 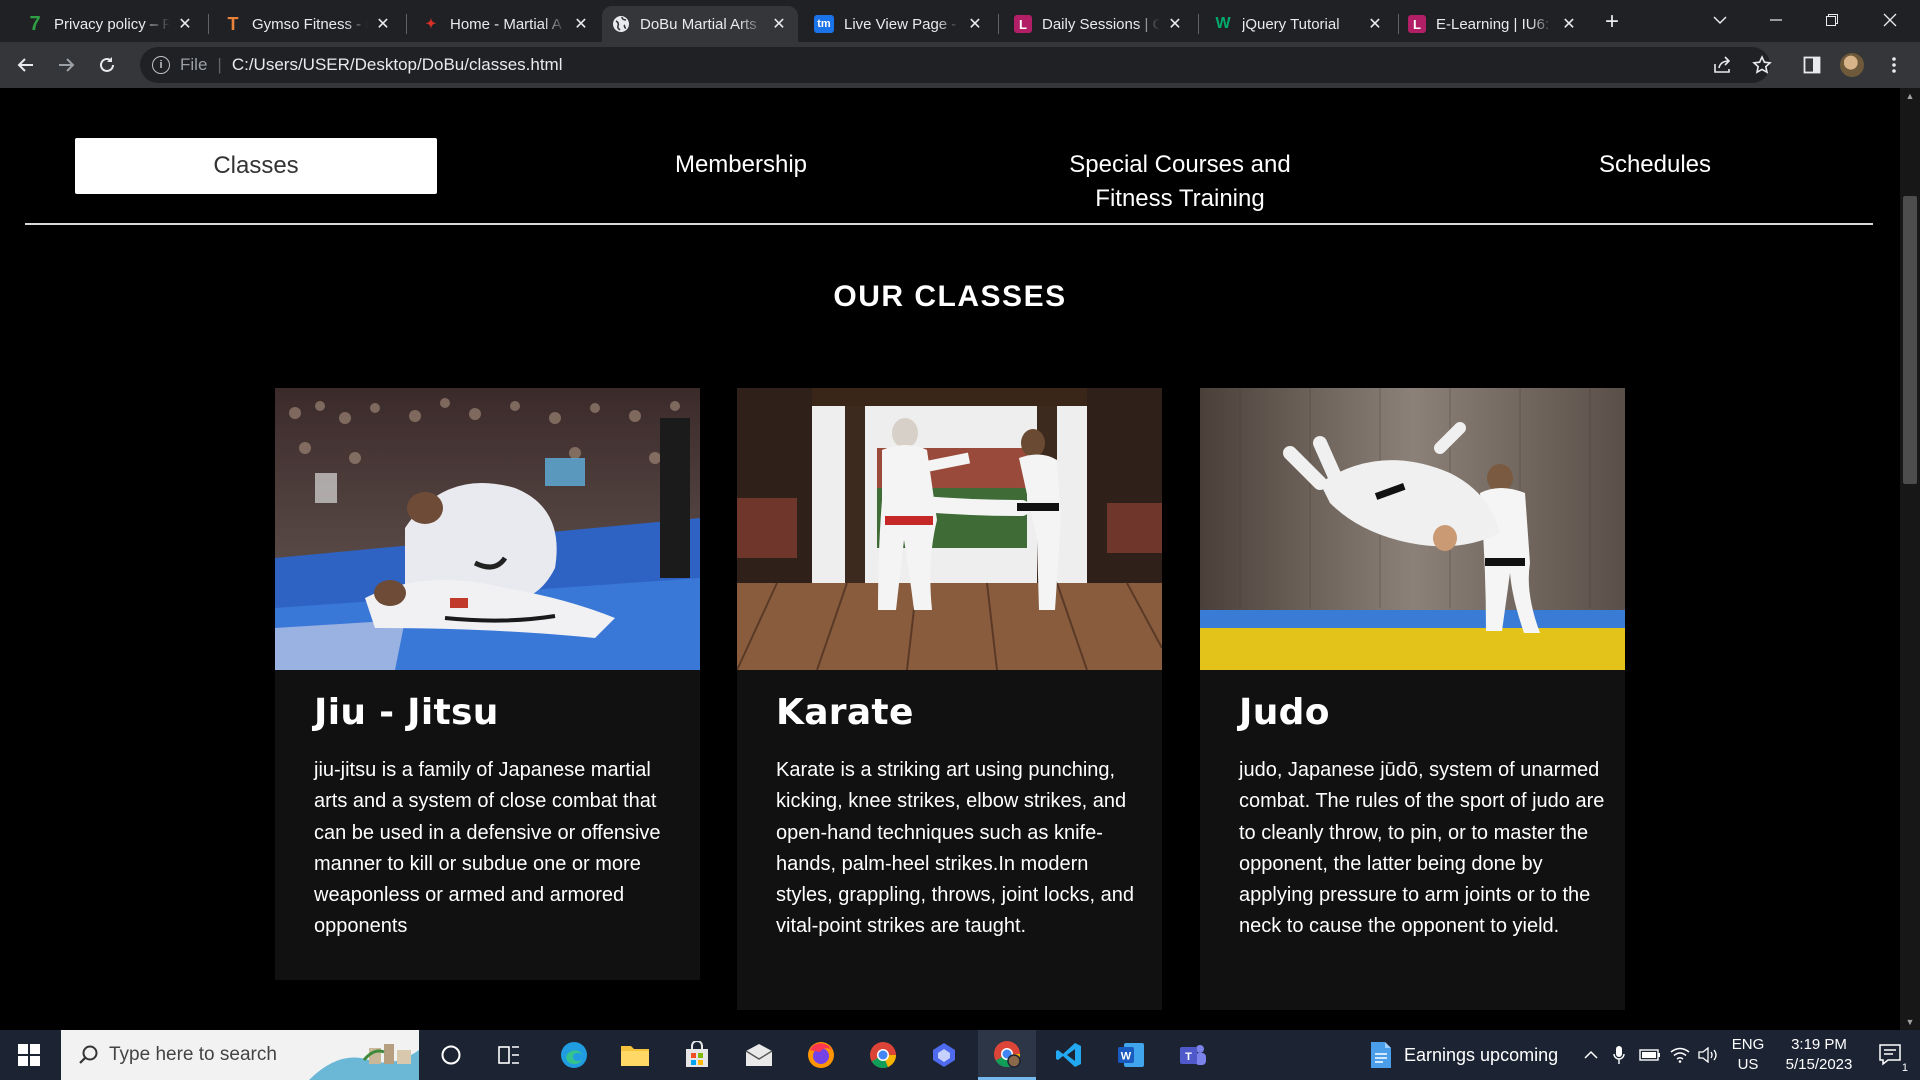 I want to click on page-scrollbar: ▲ ▼, so click(x=1910, y=559).